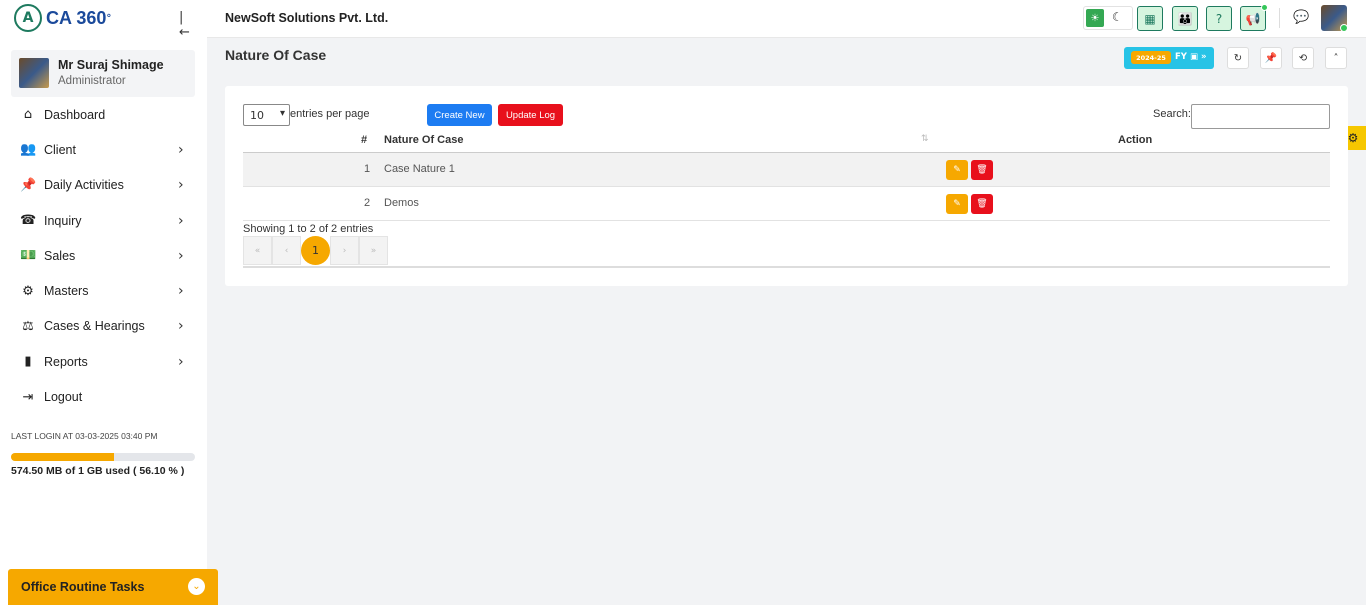 Image resolution: width=1366 pixels, height=605 pixels. What do you see at coordinates (423, 140) in the screenshot?
I see `column-header-nature: Nature Of Case` at bounding box center [423, 140].